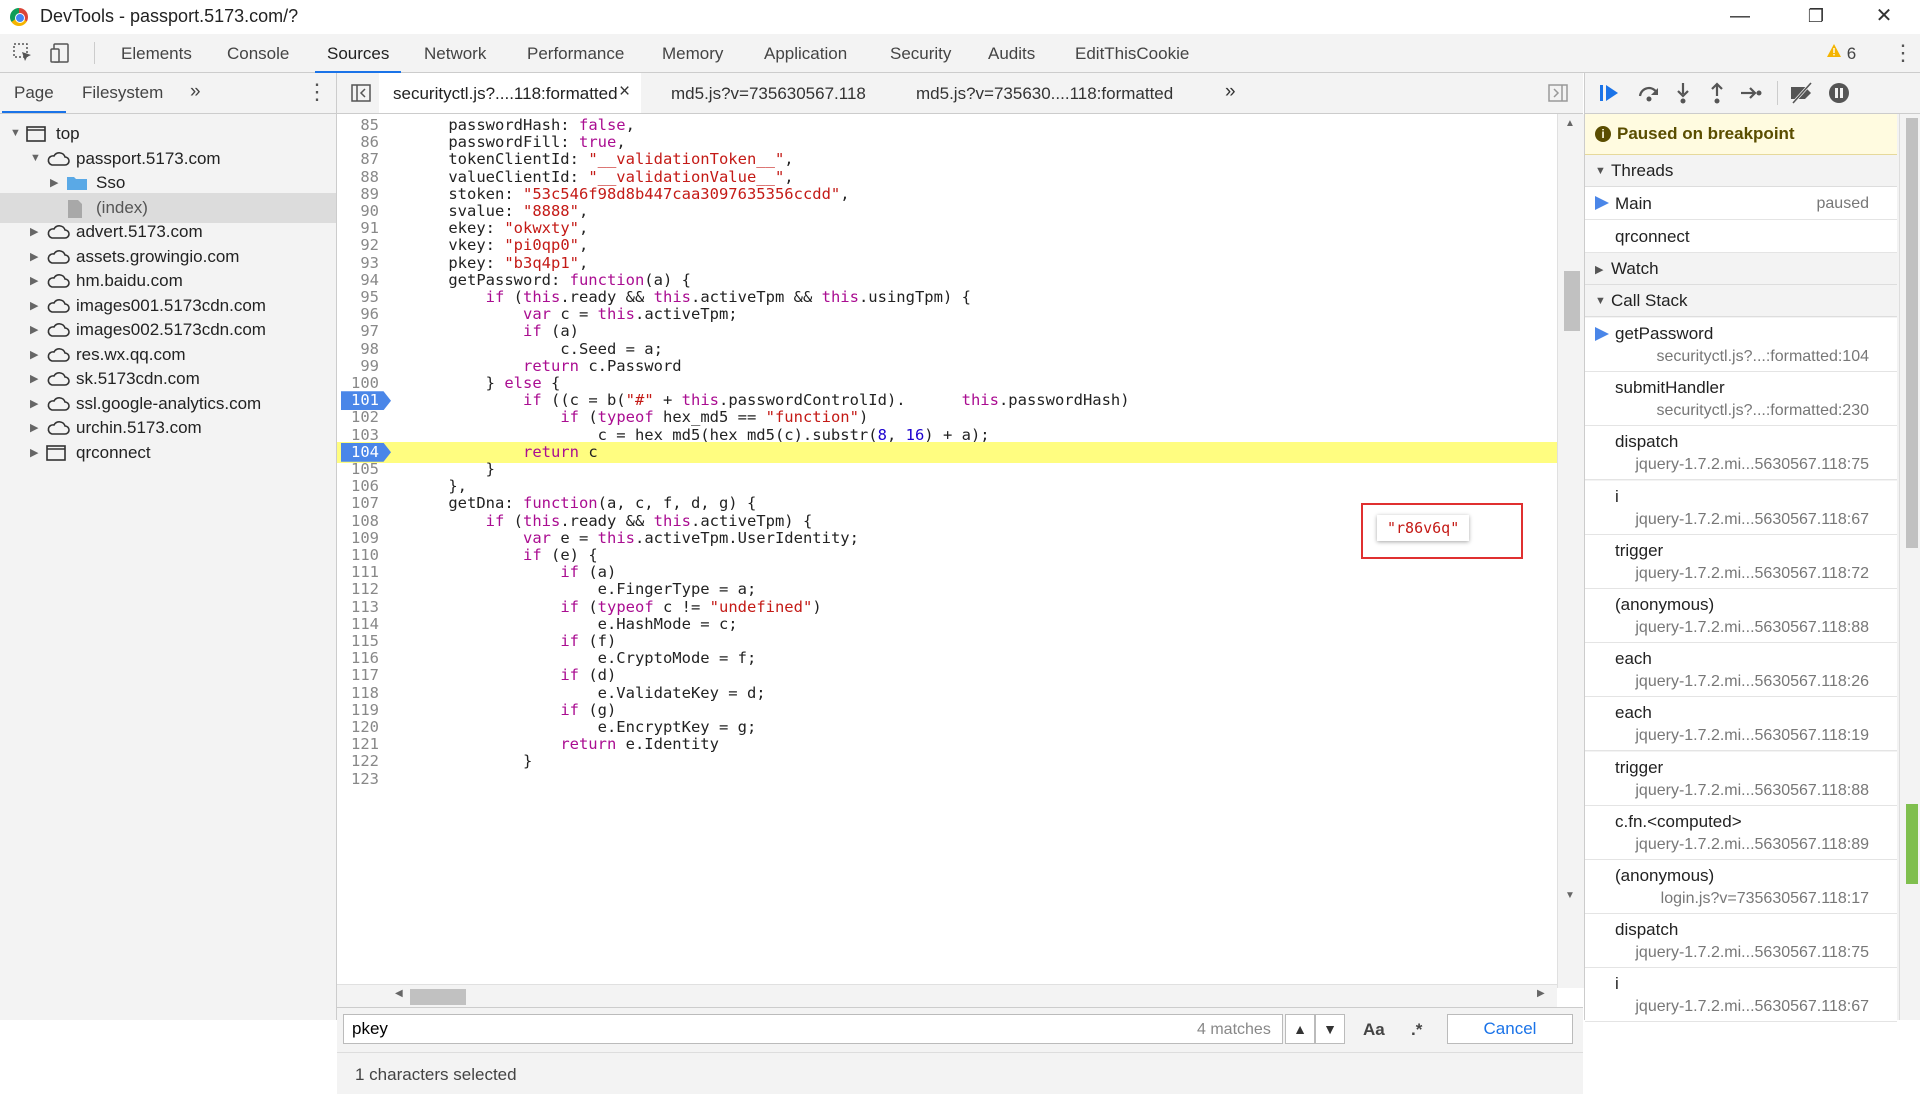 This screenshot has width=1920, height=1094. What do you see at coordinates (1765, 899) in the screenshot?
I see `frame-location: login.js?v=735630567.118:17` at bounding box center [1765, 899].